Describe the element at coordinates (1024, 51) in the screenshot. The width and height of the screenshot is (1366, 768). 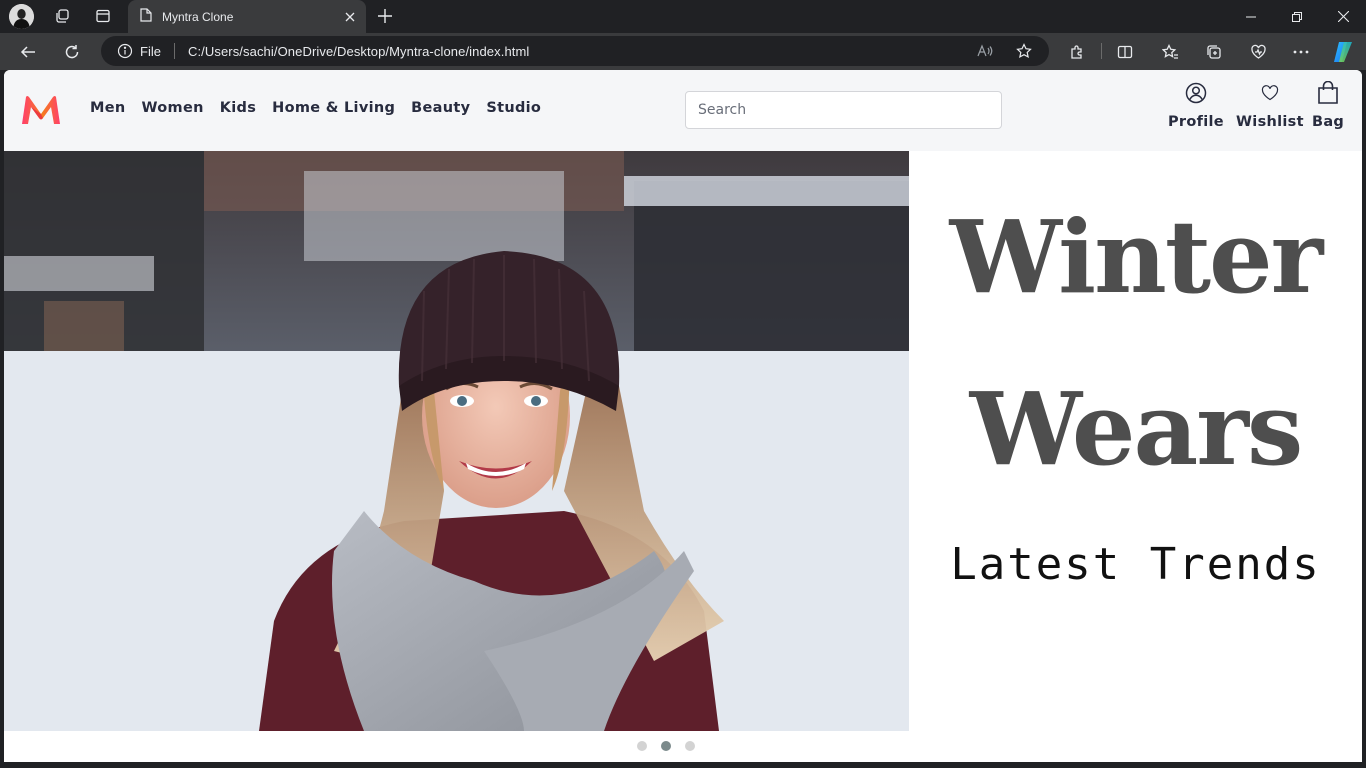
I see `add-favorite-icon` at that location.